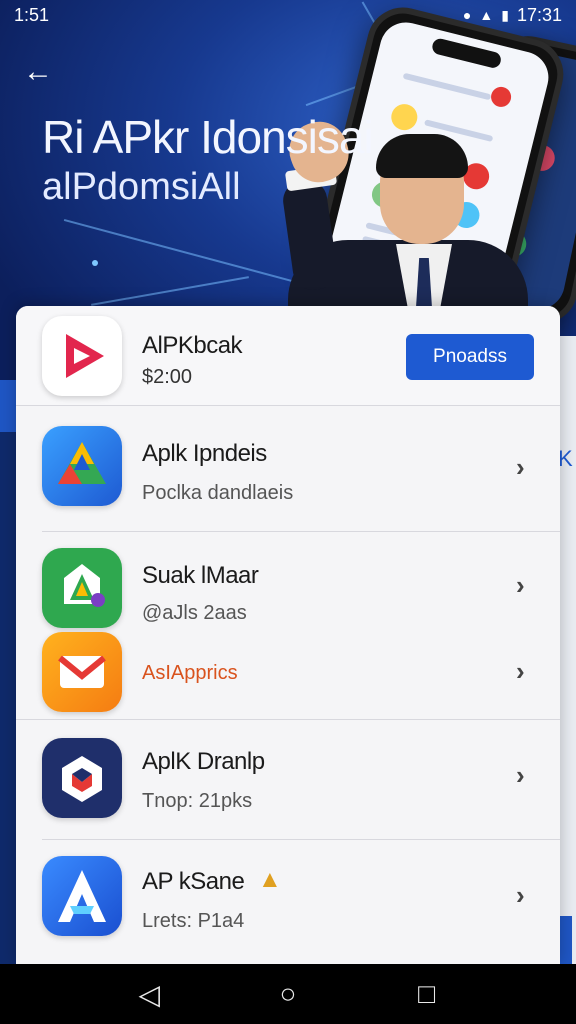  I want to click on list-item: Suak lMaar @aJls 2aas ›, so click(288, 582).